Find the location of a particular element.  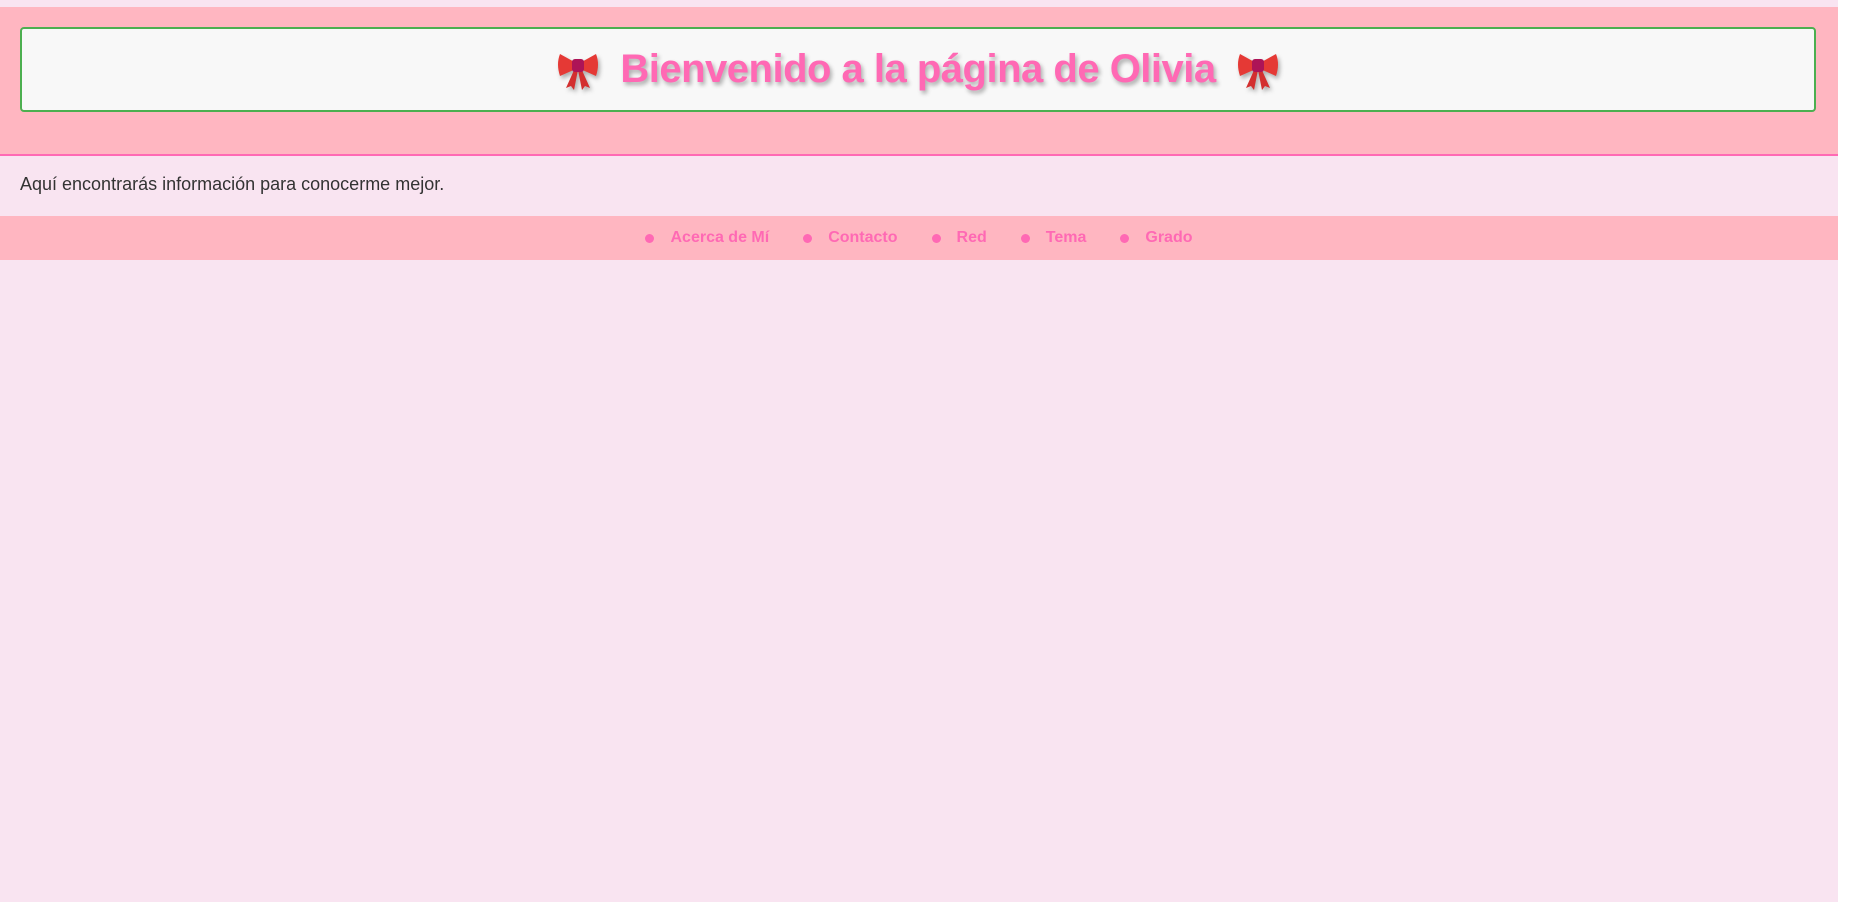

nav-item-tema: Tema is located at coordinates (1053, 238).